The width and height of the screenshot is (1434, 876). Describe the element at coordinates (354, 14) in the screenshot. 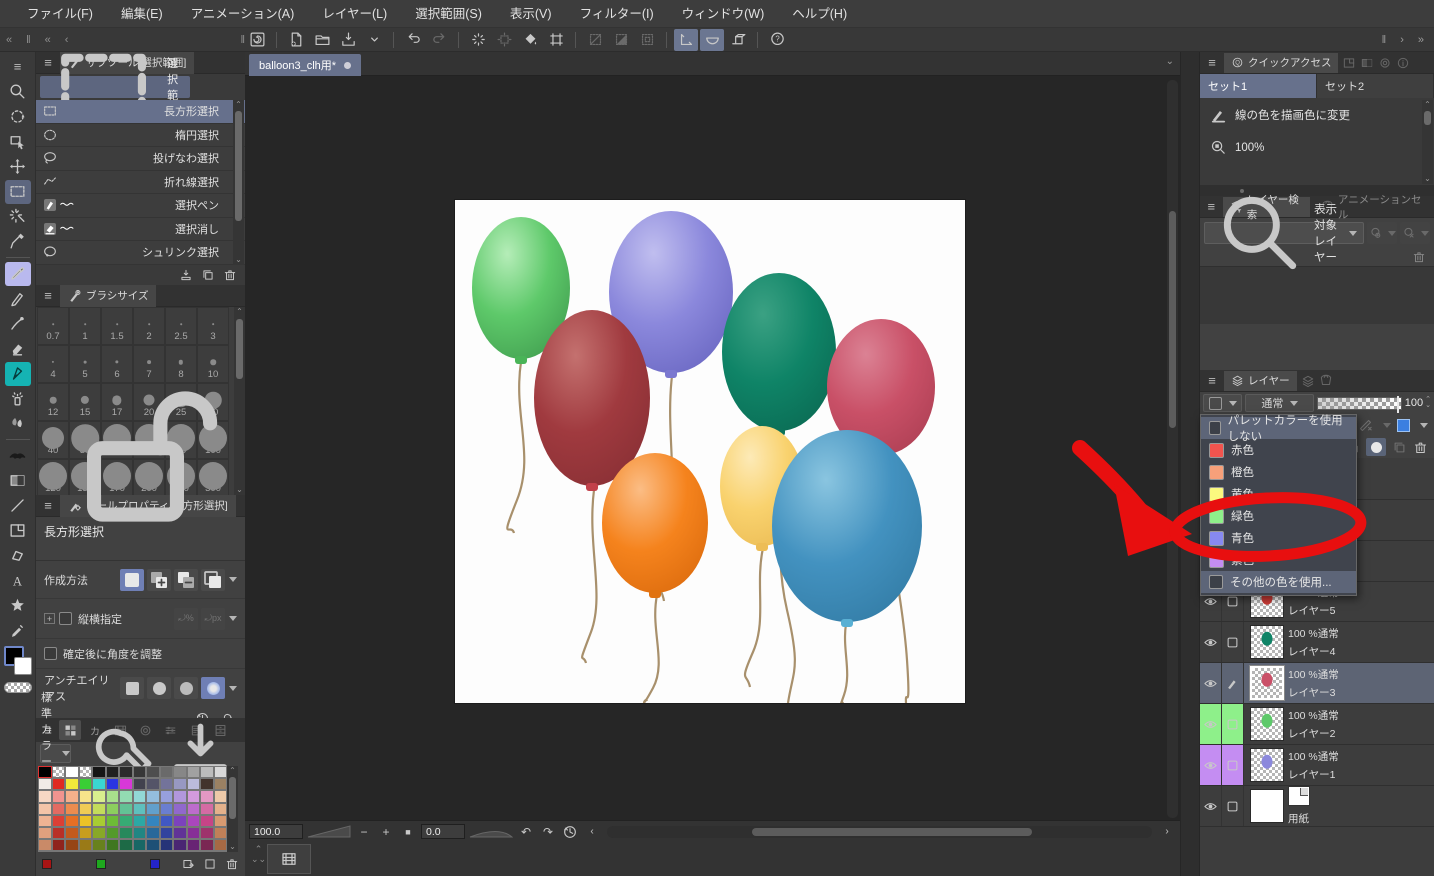

I see `menu-item-3: レイヤー(L)` at that location.